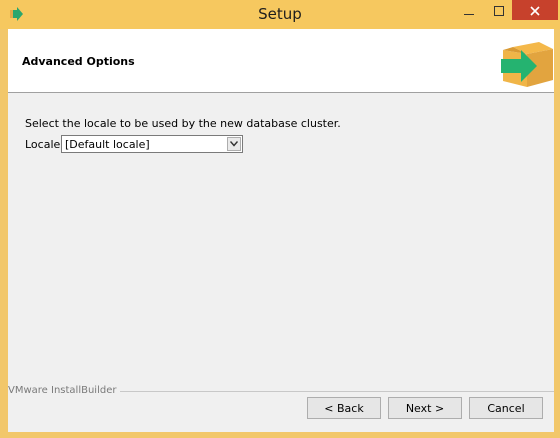 The height and width of the screenshot is (438, 560). I want to click on maximize-button, so click(499, 10).